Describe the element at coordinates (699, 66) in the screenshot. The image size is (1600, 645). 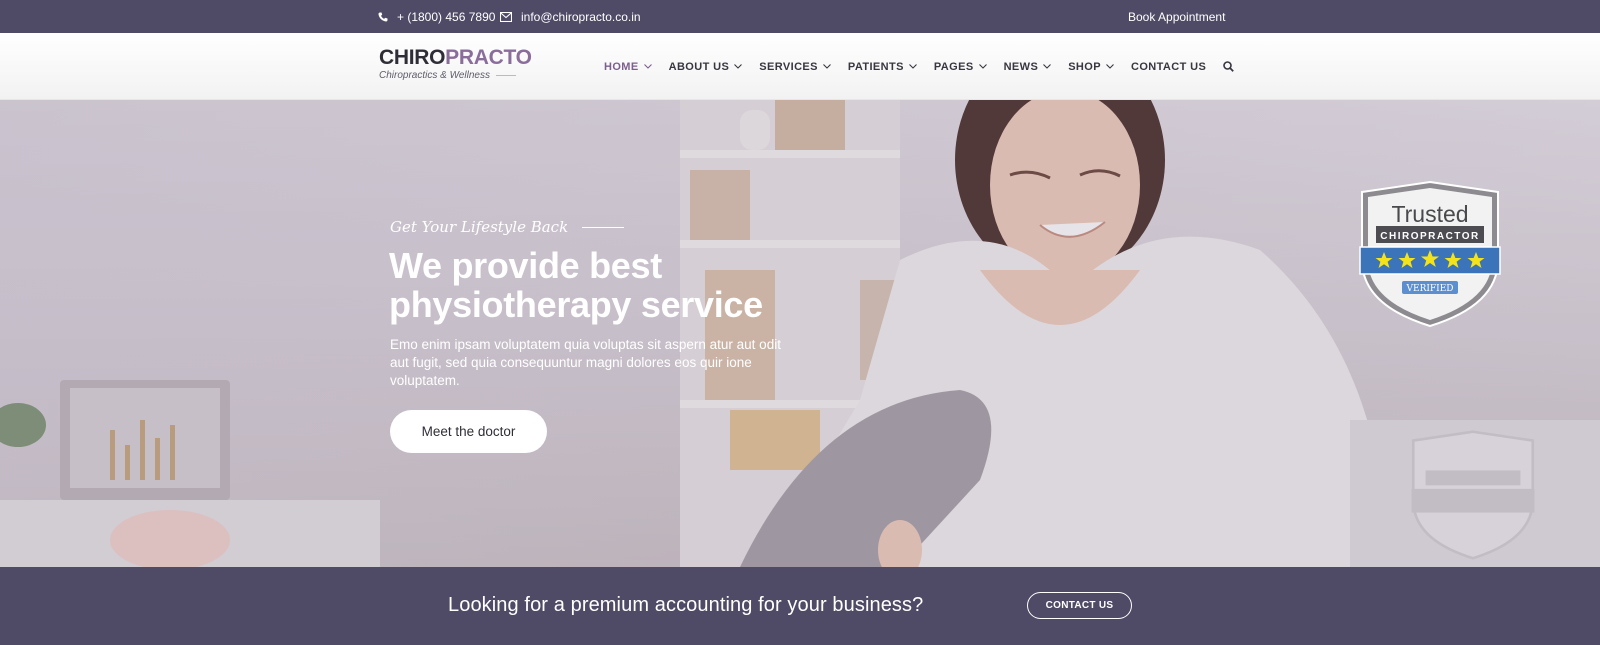
I see `nav-item-label: ABOUT US` at that location.